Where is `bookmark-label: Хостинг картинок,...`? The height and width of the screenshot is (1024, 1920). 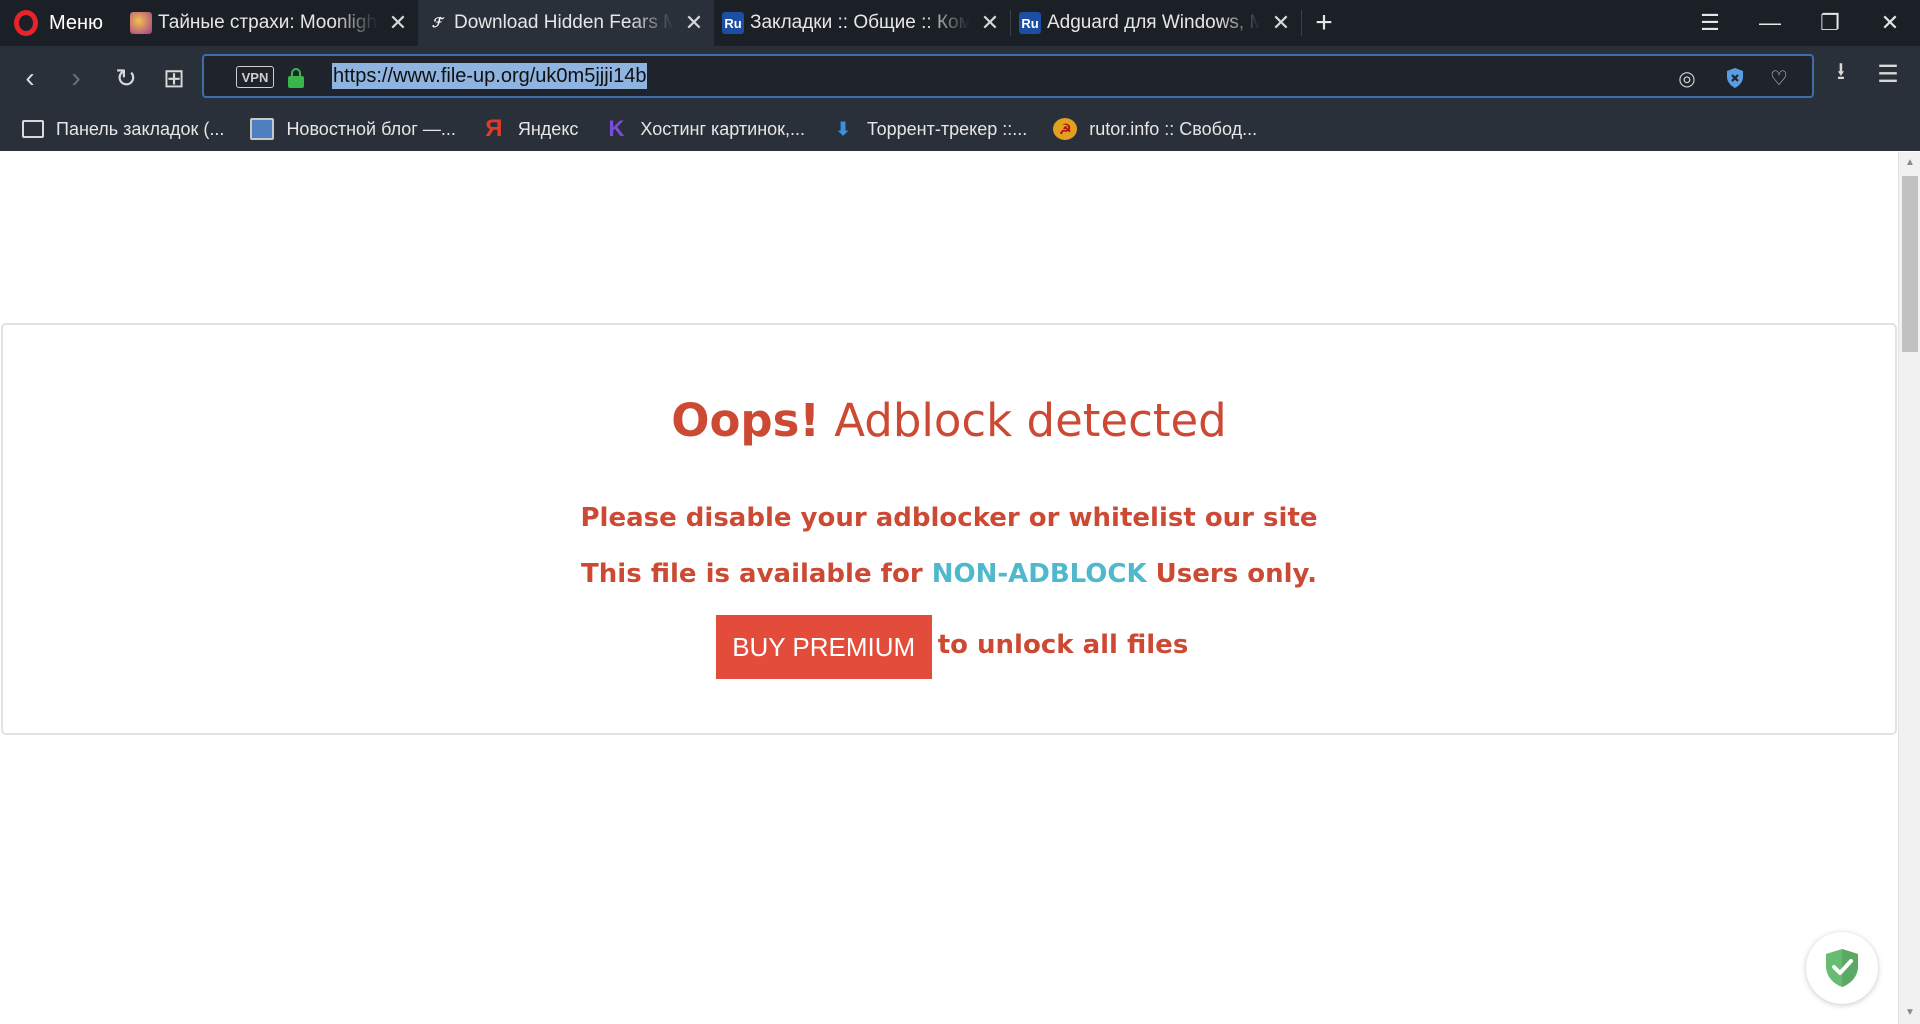
bookmark-label: Хостинг картинок,... is located at coordinates (723, 128).